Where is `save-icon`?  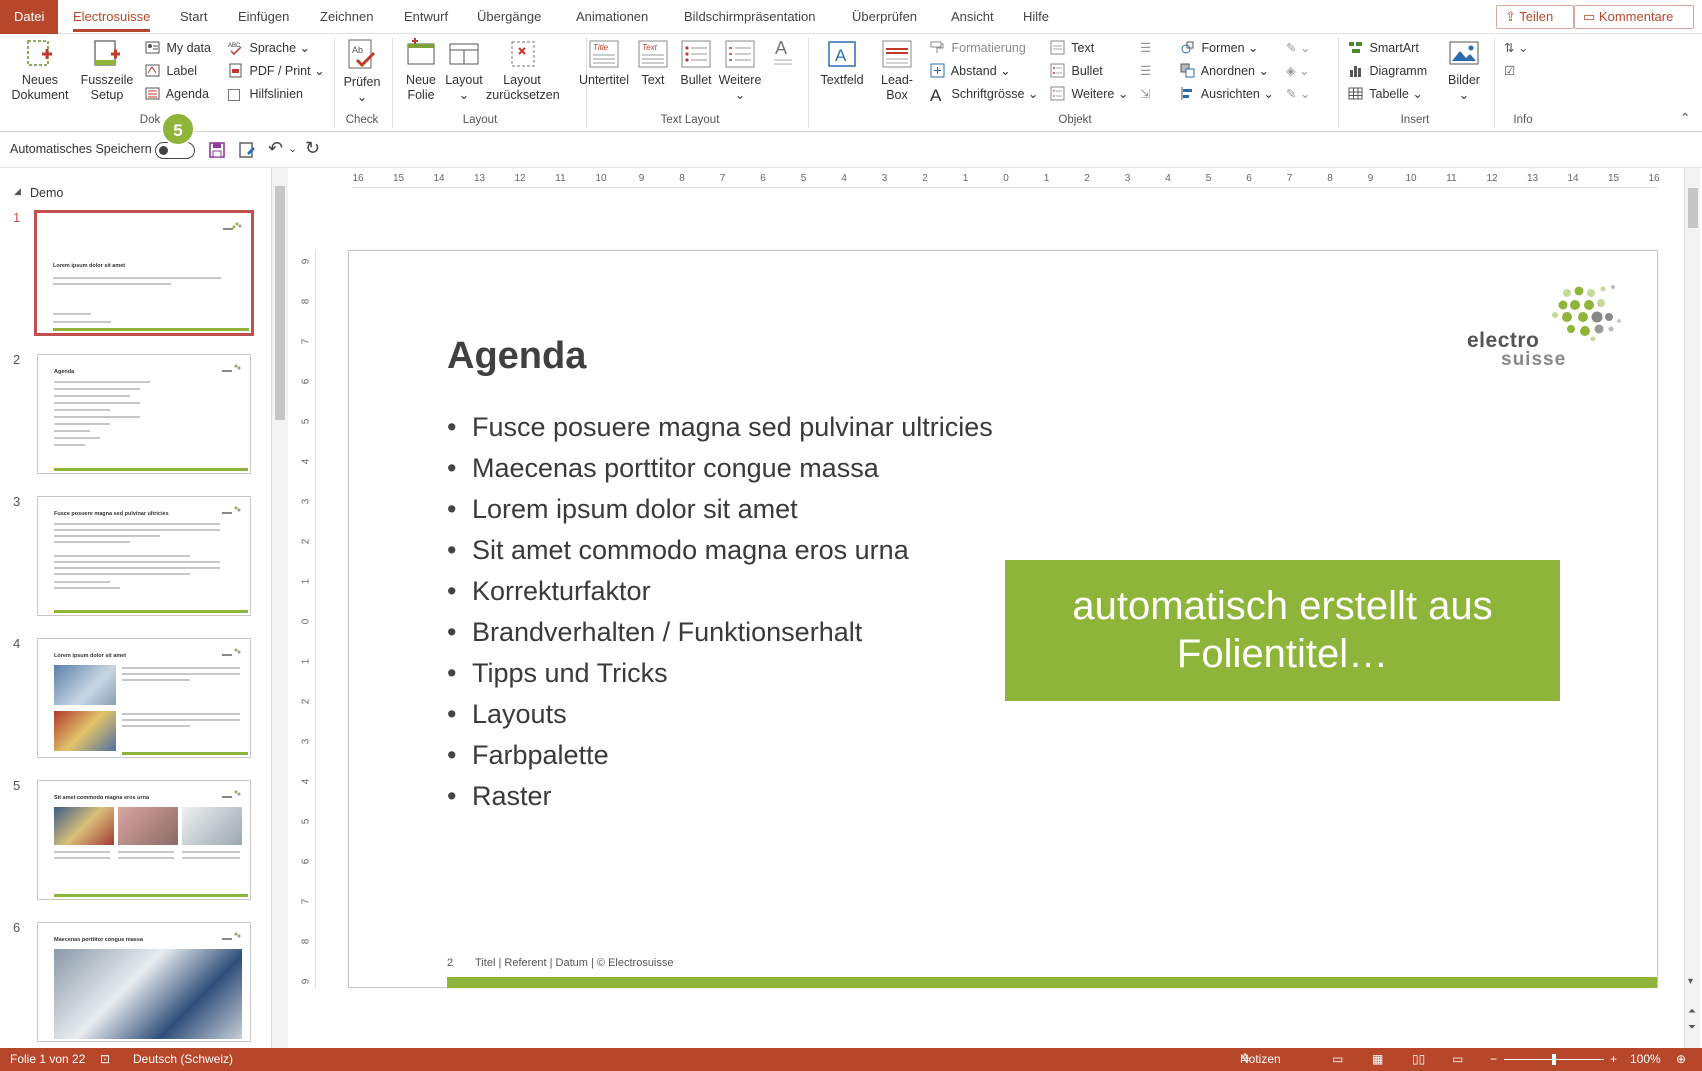 save-icon is located at coordinates (217, 150).